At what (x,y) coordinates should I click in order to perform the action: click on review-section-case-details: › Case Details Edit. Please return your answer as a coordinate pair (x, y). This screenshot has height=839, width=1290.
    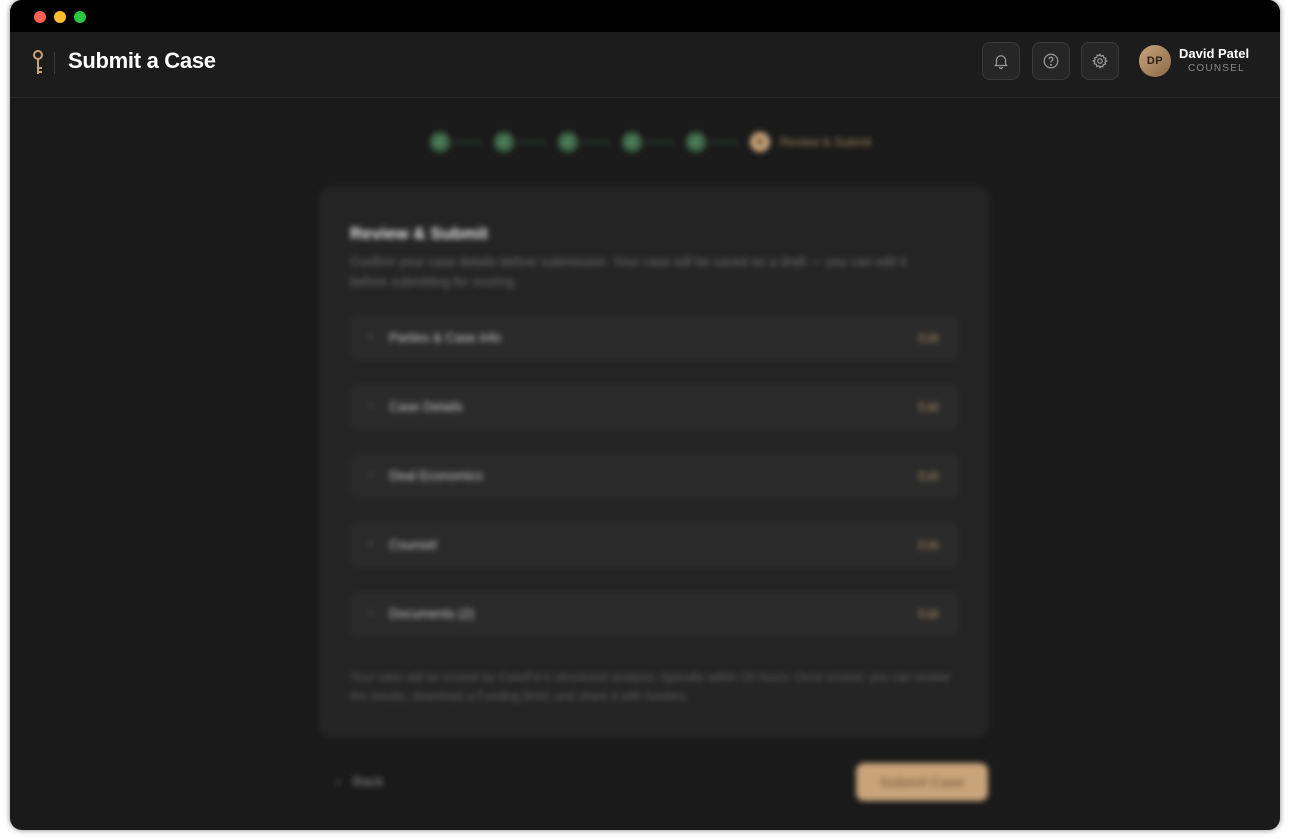
    Looking at the image, I should click on (654, 407).